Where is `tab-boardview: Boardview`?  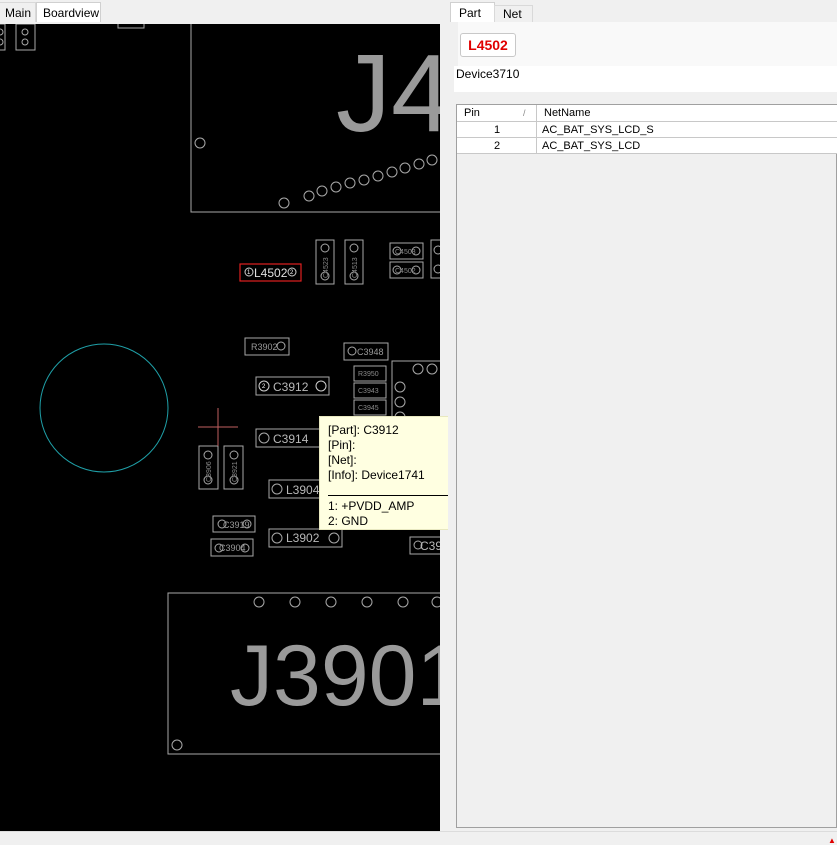
tab-boardview: Boardview is located at coordinates (68, 12).